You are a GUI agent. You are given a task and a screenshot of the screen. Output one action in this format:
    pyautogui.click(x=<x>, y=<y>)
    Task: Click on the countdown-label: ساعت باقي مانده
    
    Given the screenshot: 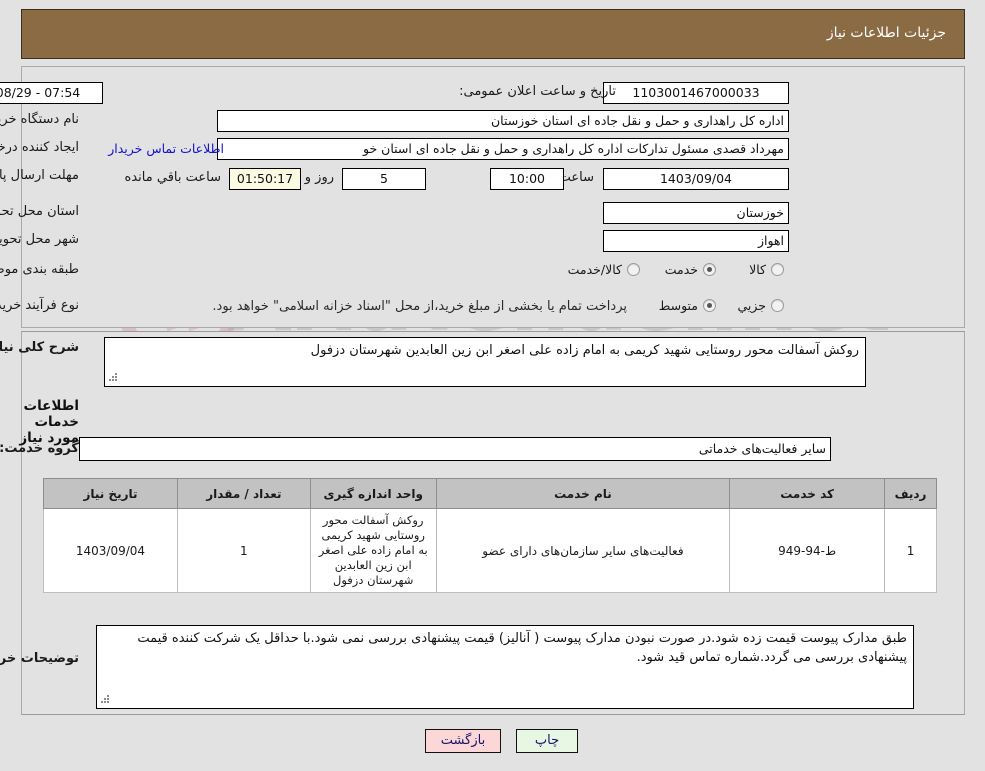 What is the action you would take?
    pyautogui.click(x=173, y=177)
    